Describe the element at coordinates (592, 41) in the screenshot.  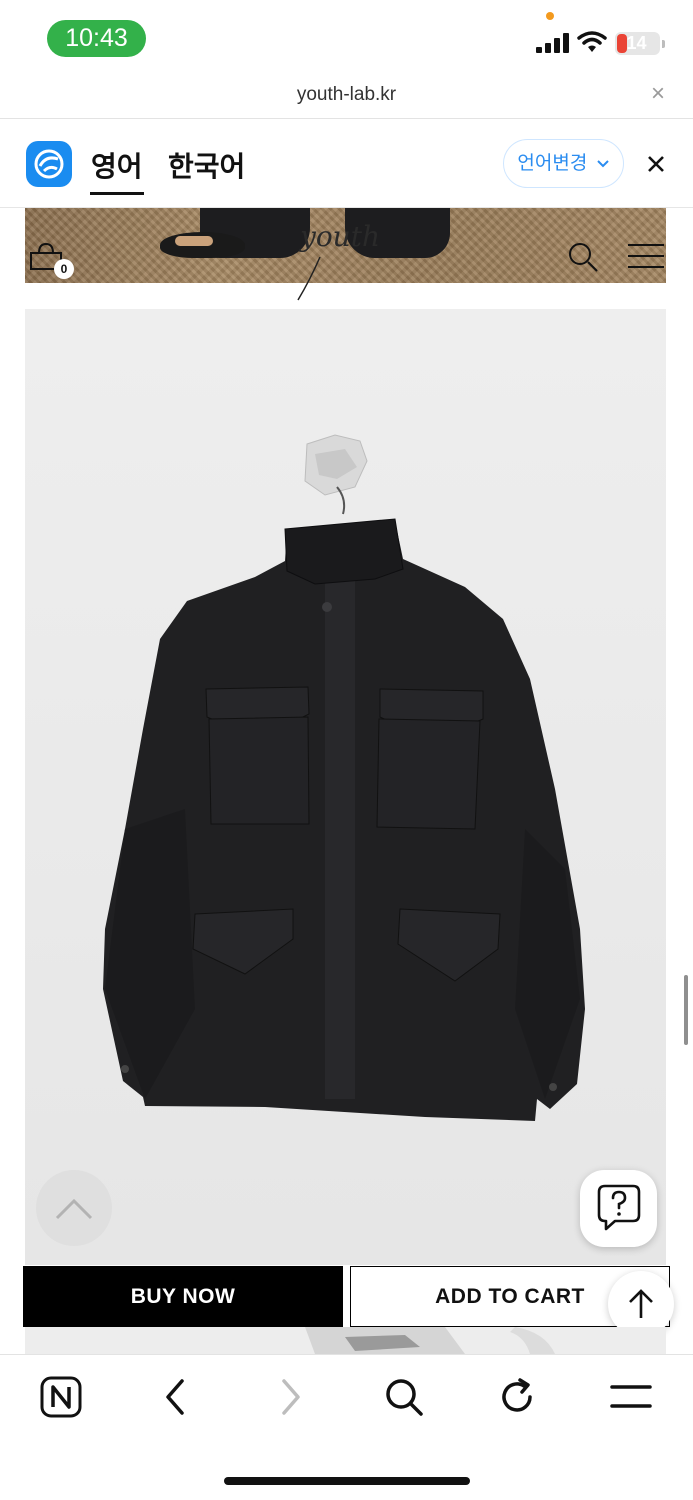
I see `wifi-icon` at that location.